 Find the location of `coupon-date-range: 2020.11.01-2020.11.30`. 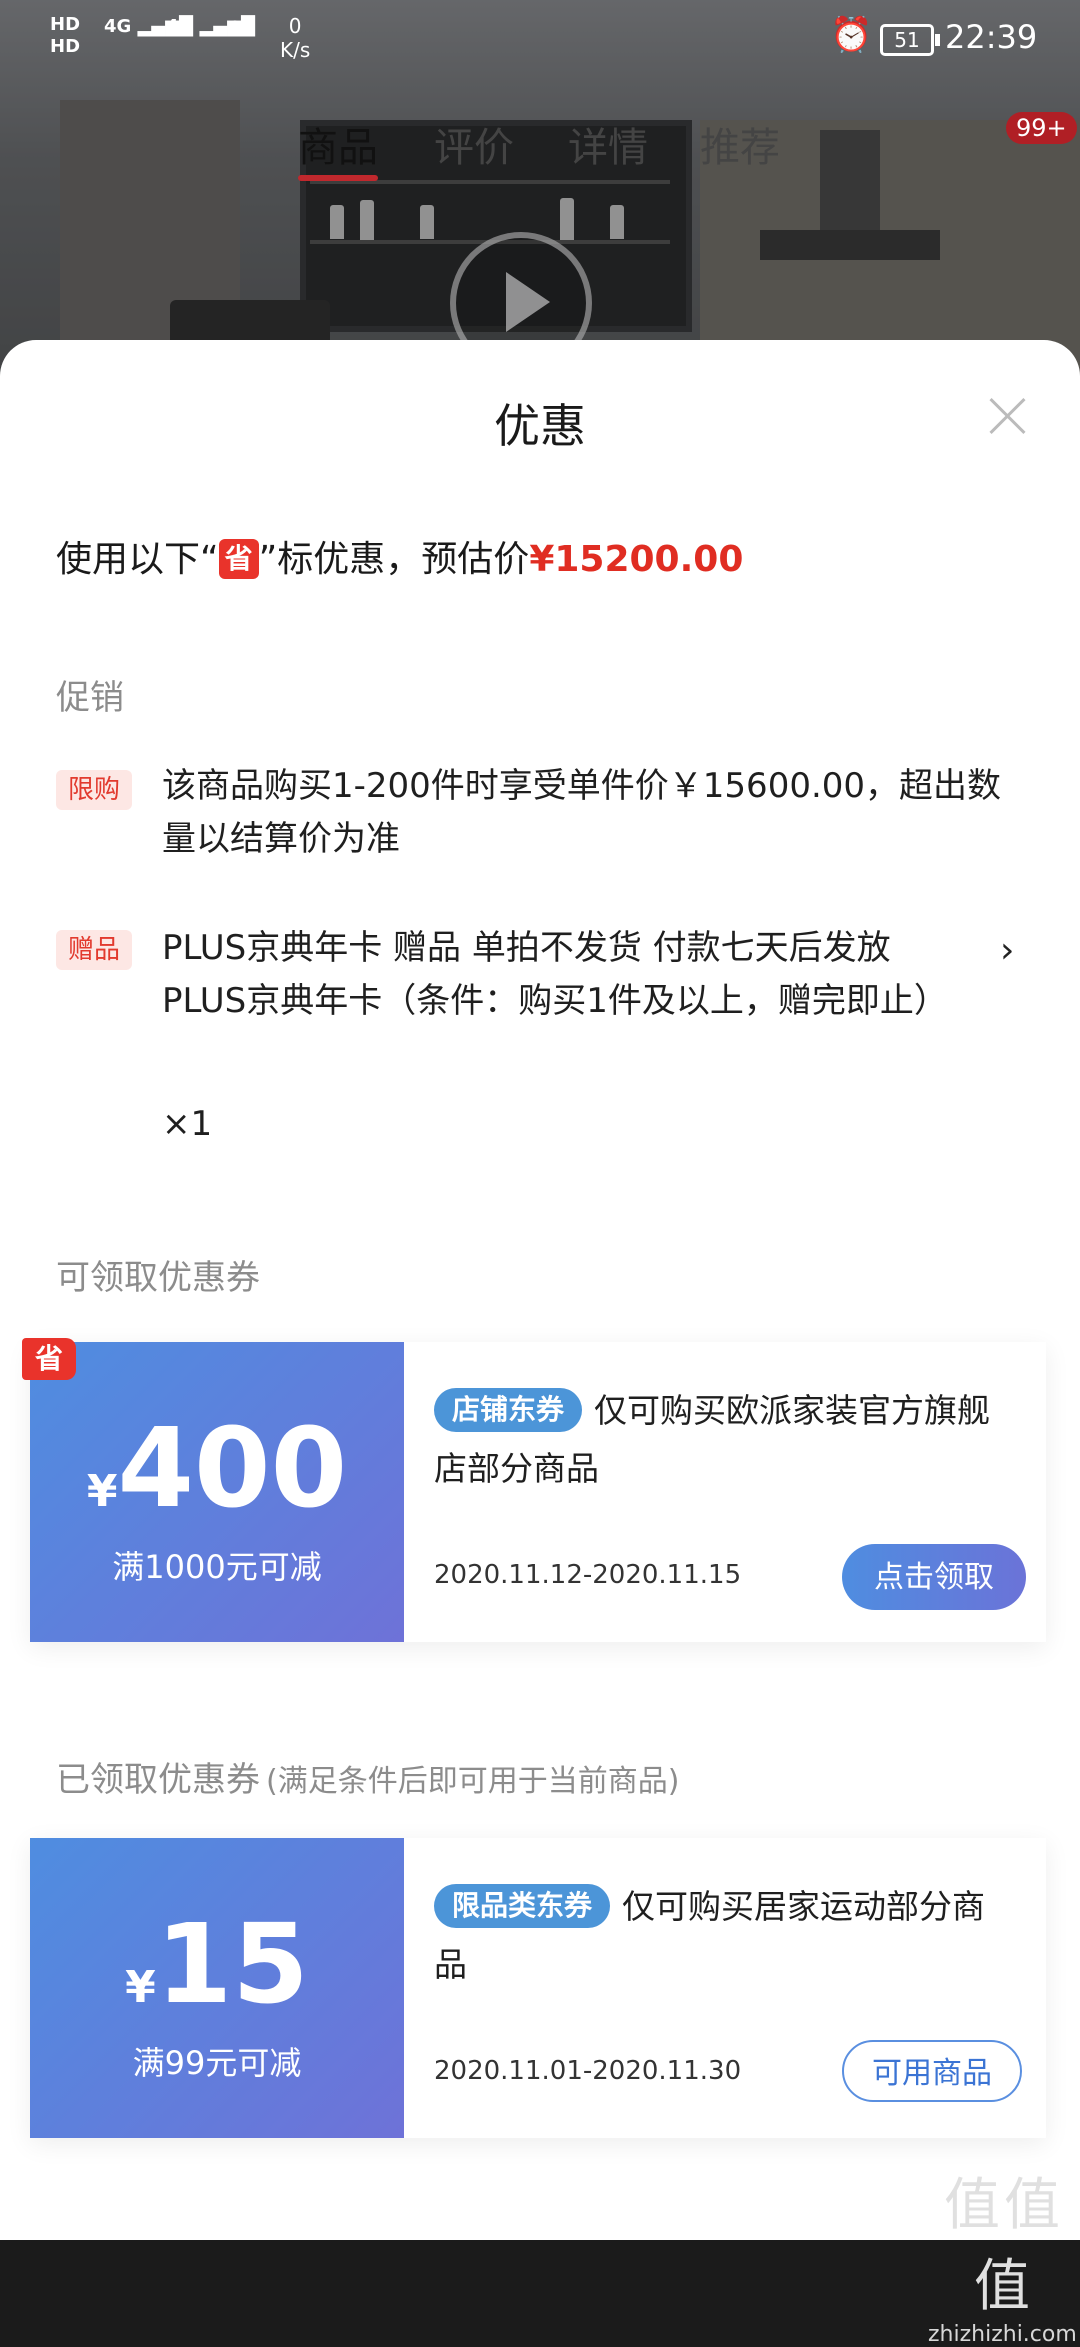

coupon-date-range: 2020.11.01-2020.11.30 is located at coordinates (588, 2071).